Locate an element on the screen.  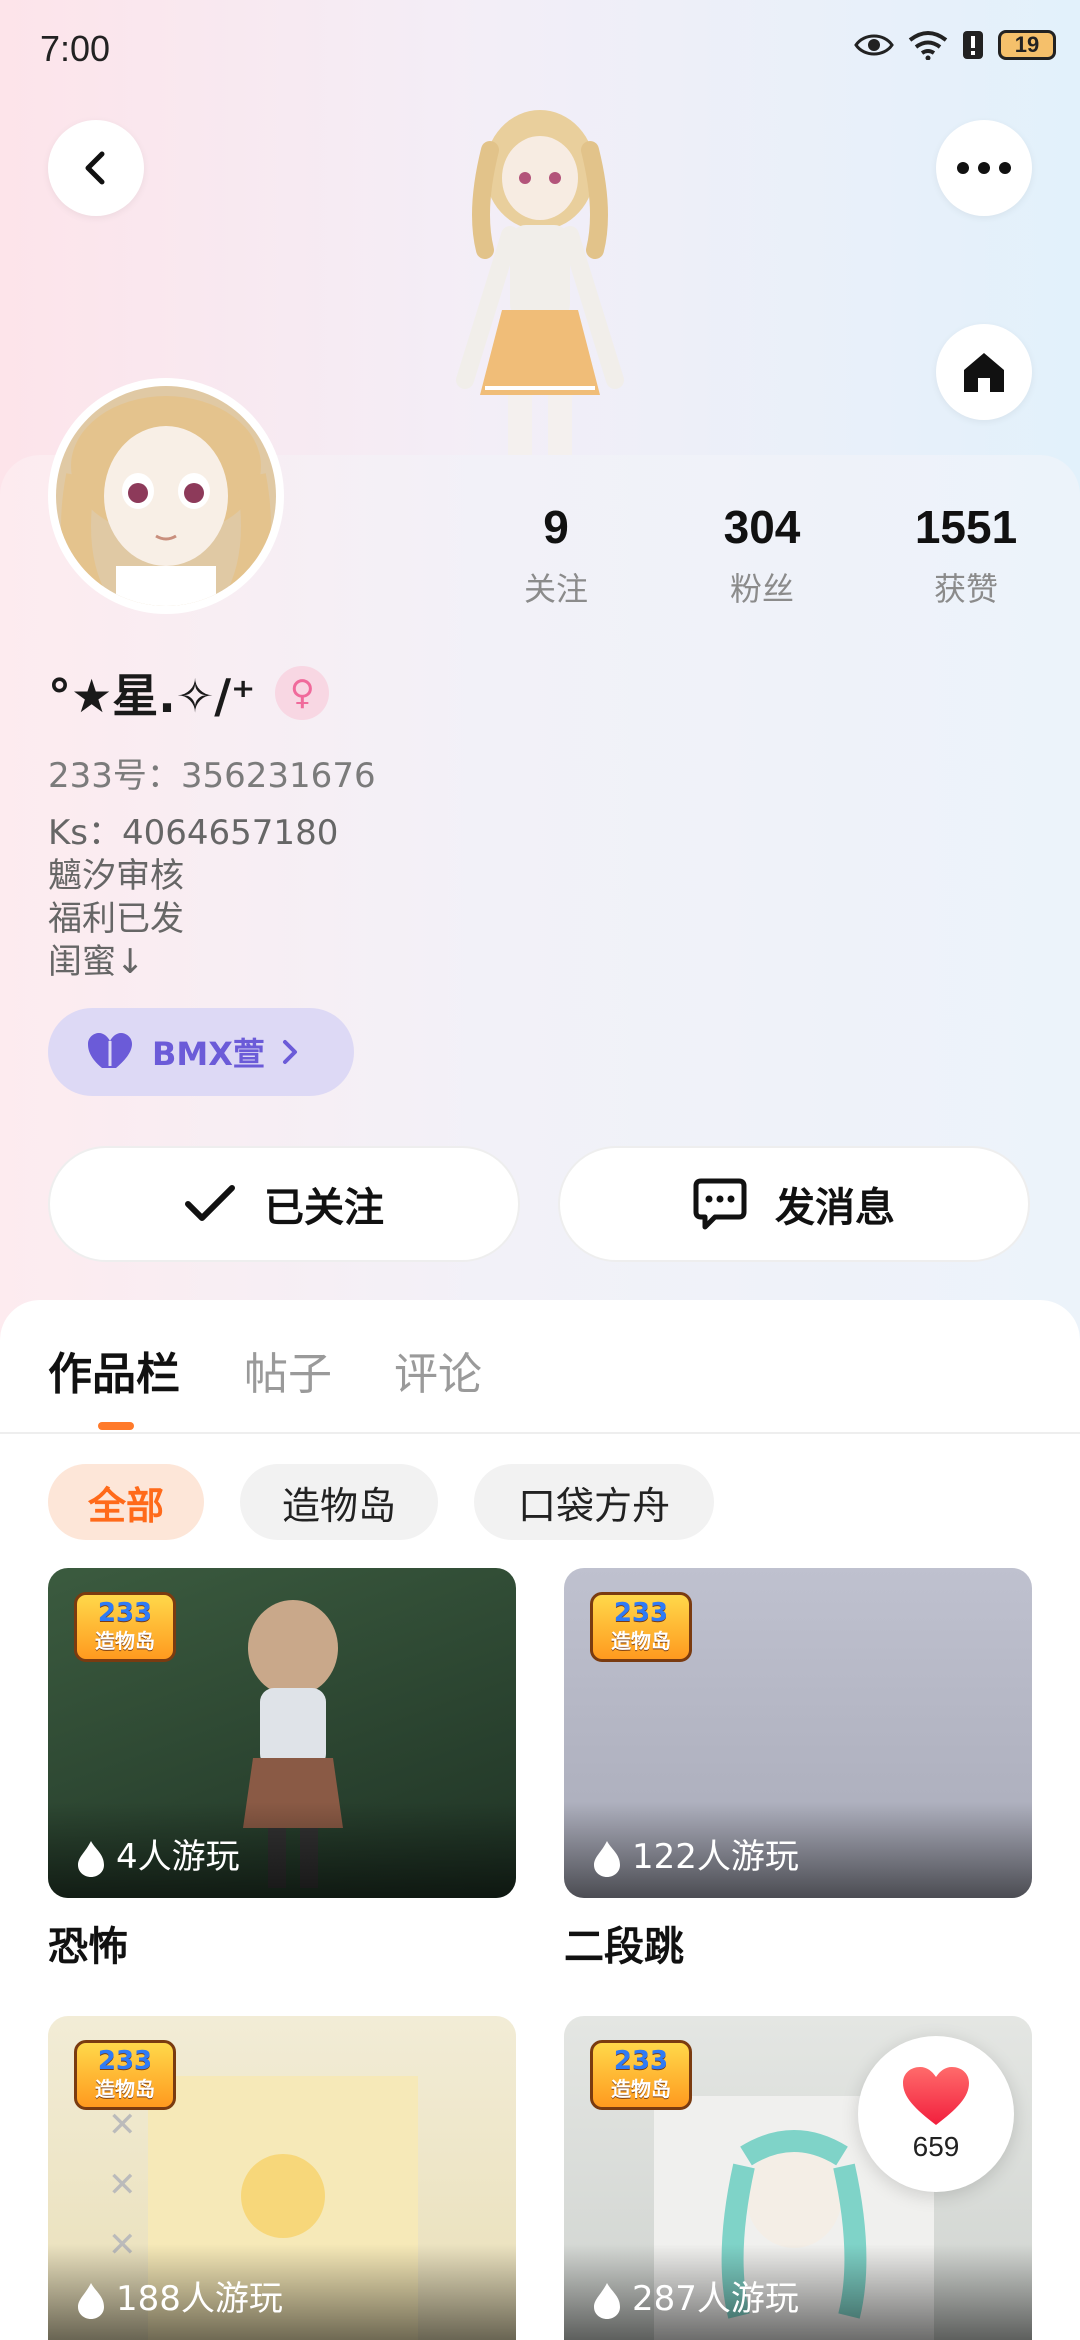
female-icon: ♀ is located at coordinates (302, 693).